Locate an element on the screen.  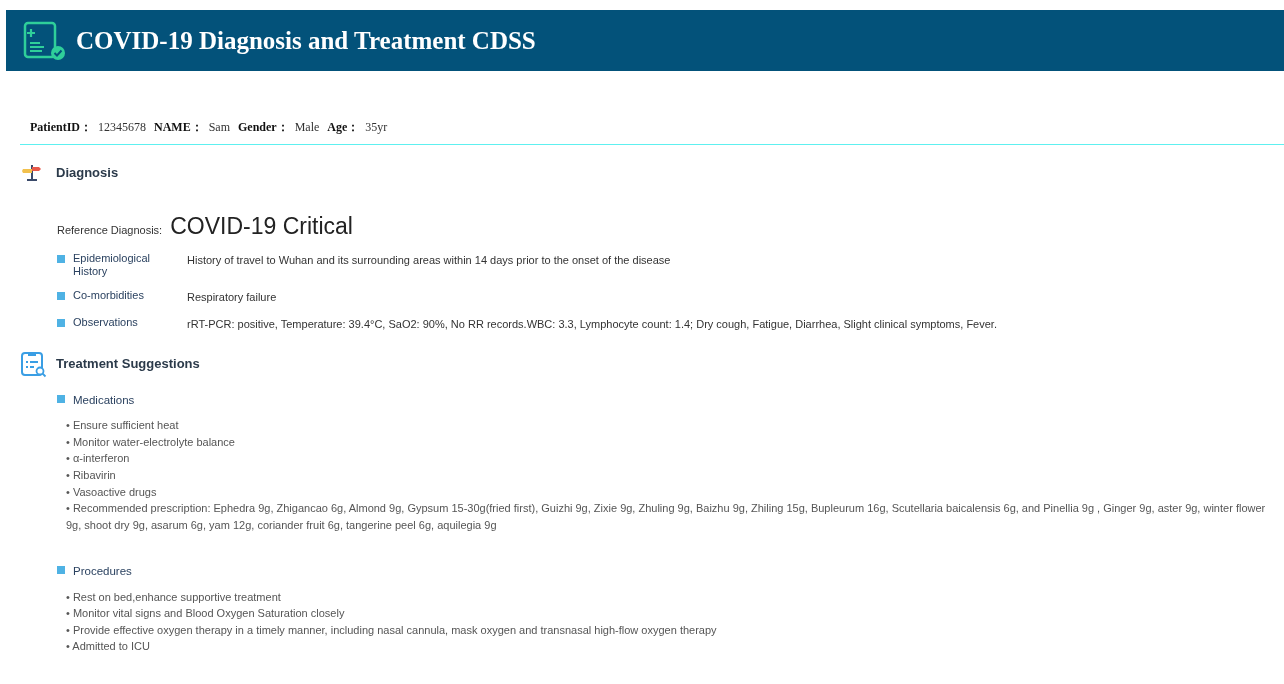
clipboard-search-icon is located at coordinates (34, 364).